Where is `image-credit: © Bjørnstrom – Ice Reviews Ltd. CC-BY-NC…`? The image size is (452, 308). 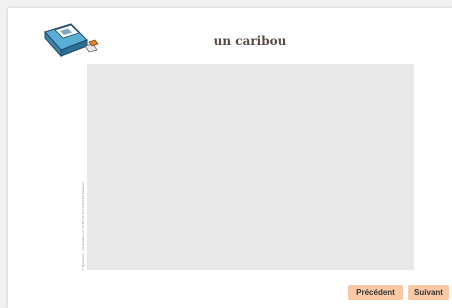
image-credit: © Bjørnstrom – Ice Reviews Ltd. CC-BY-NC… is located at coordinates (83, 225).